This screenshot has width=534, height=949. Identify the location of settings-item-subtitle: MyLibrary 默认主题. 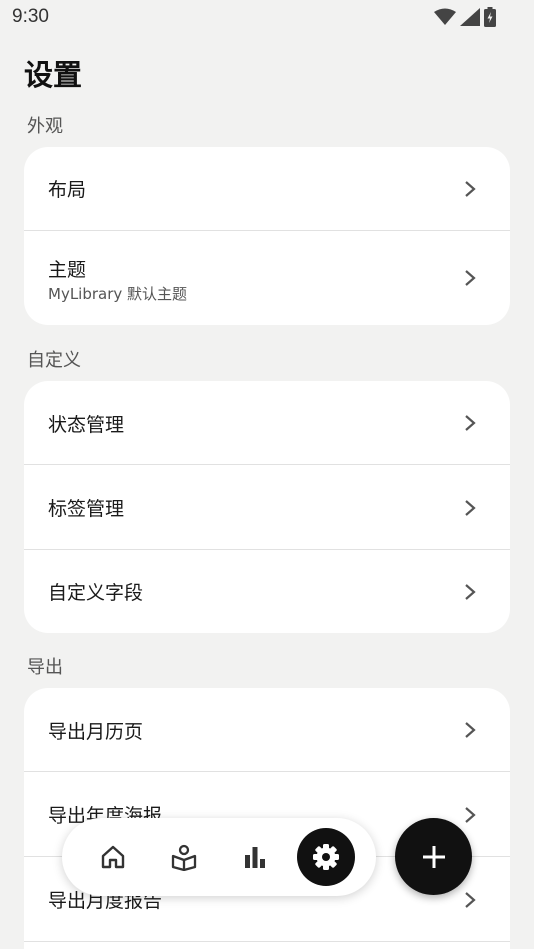
(118, 294).